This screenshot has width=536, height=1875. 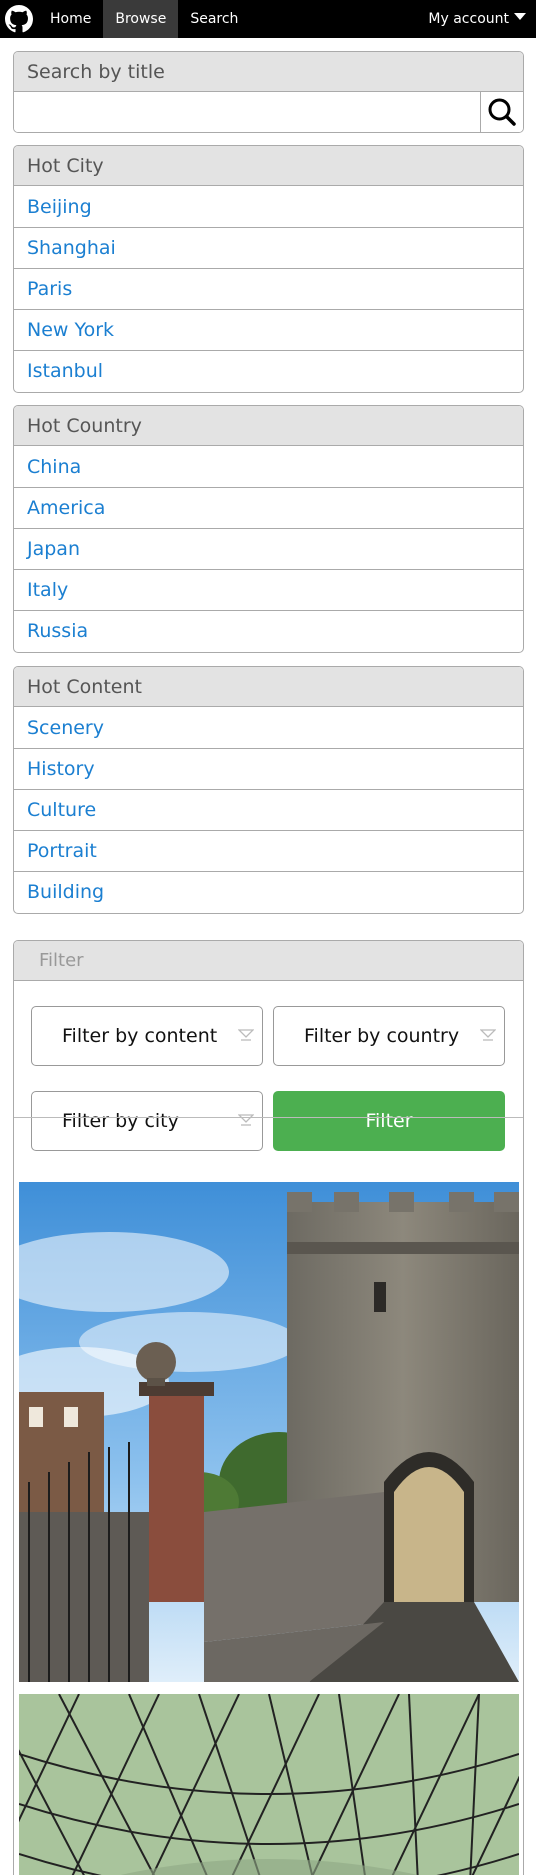 I want to click on filter-by-city-label: Filter by city, so click(x=120, y=1121).